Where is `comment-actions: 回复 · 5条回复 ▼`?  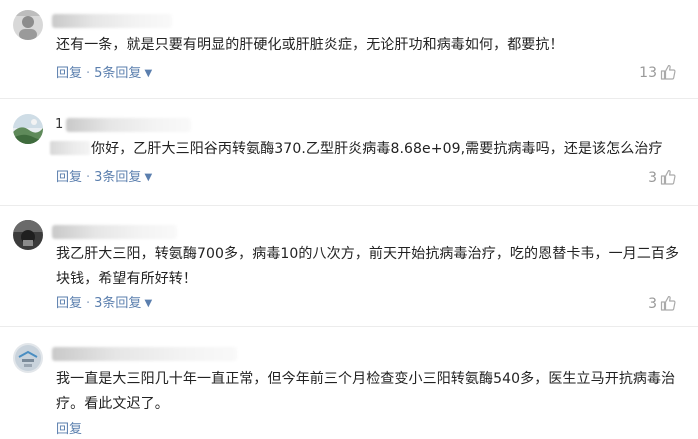 comment-actions: 回复 · 5条回复 ▼ is located at coordinates (104, 74).